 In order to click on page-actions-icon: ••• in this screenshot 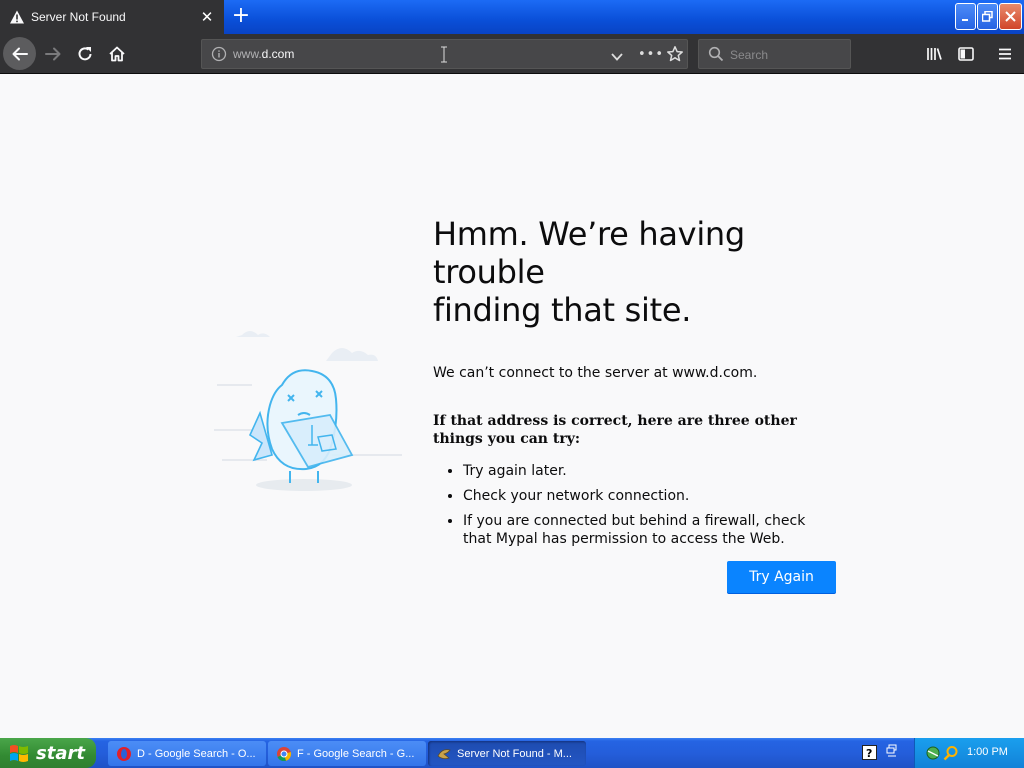, I will do `click(651, 54)`.